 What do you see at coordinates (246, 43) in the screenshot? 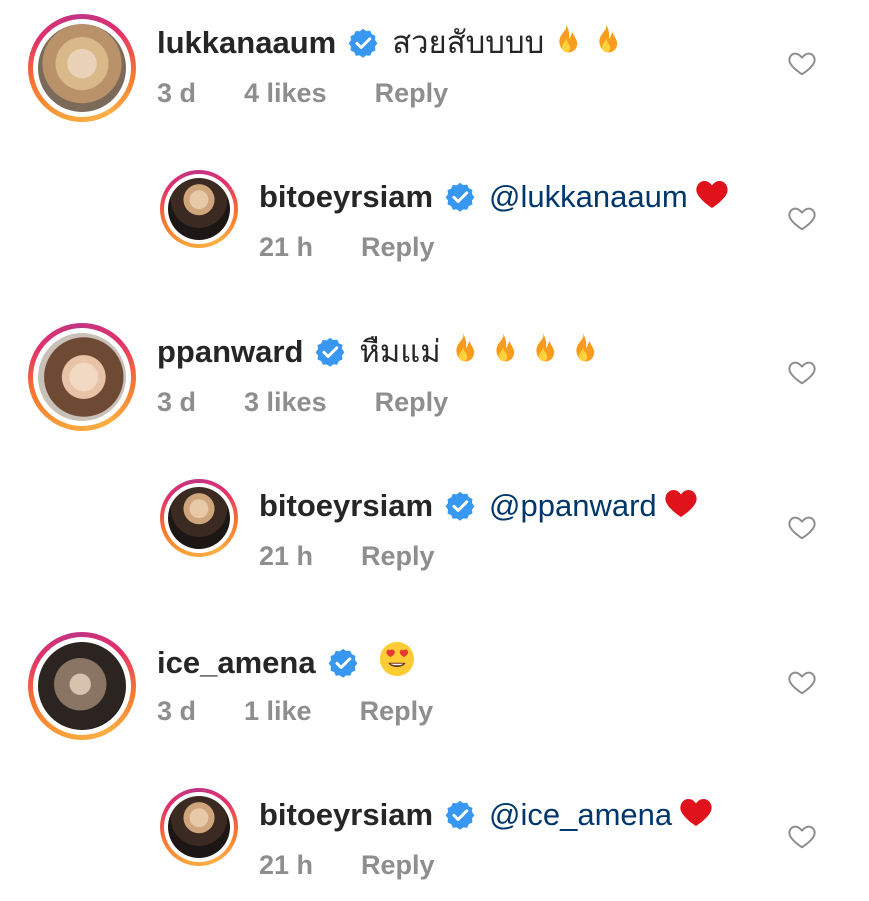
I see `comment-username: lukkanaaum` at bounding box center [246, 43].